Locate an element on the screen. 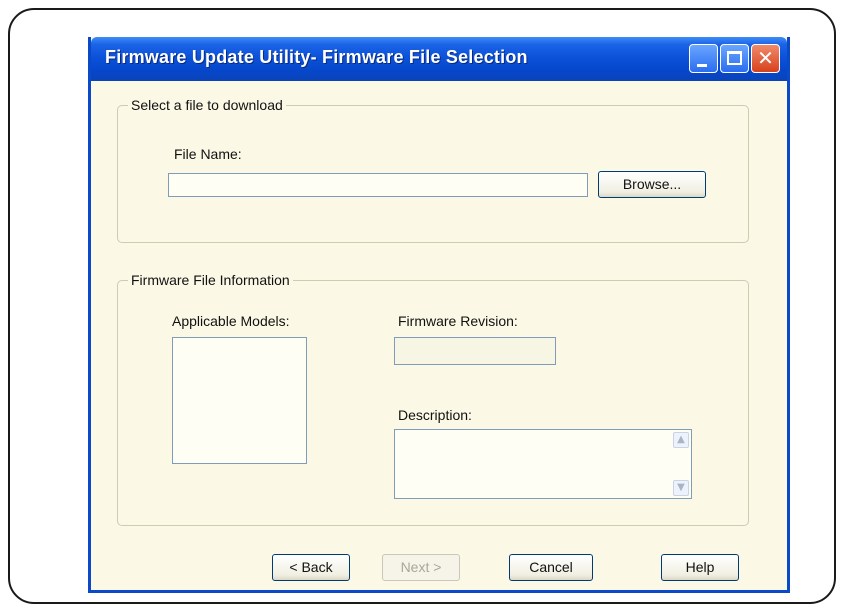 Image resolution: width=846 pixels, height=608 pixels. minimize-button is located at coordinates (703, 58).